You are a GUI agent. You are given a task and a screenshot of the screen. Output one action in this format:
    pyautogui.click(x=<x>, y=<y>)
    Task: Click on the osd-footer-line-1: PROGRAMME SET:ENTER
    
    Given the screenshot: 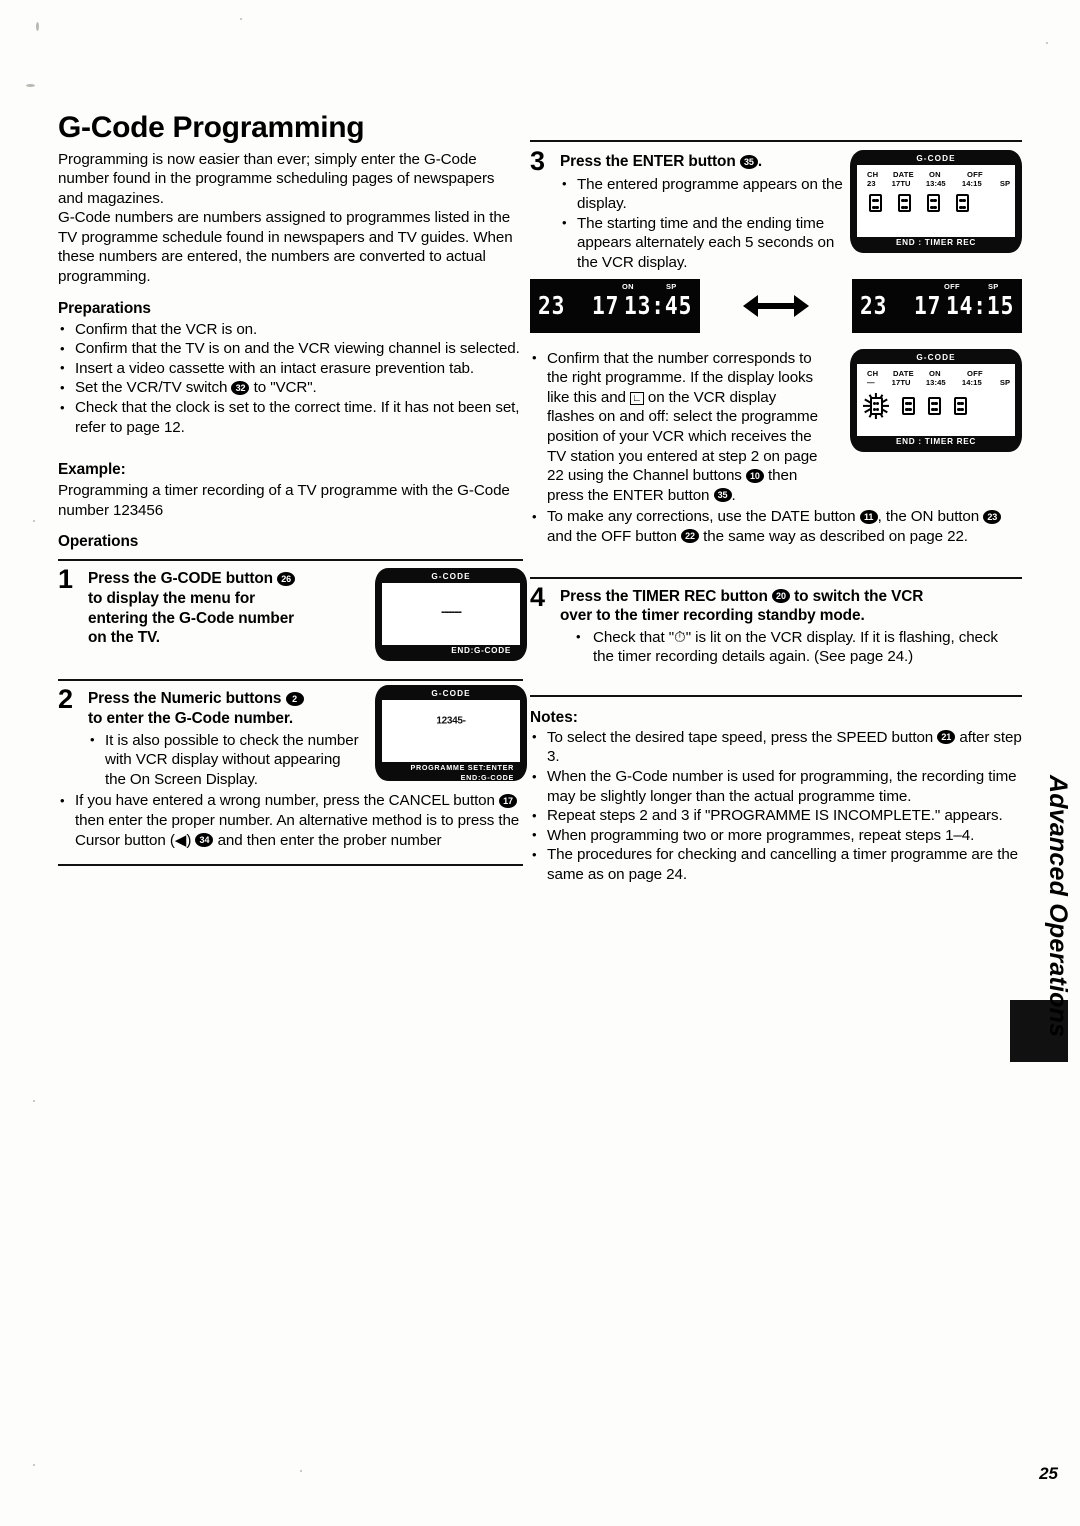 What is the action you would take?
    pyautogui.click(x=462, y=768)
    